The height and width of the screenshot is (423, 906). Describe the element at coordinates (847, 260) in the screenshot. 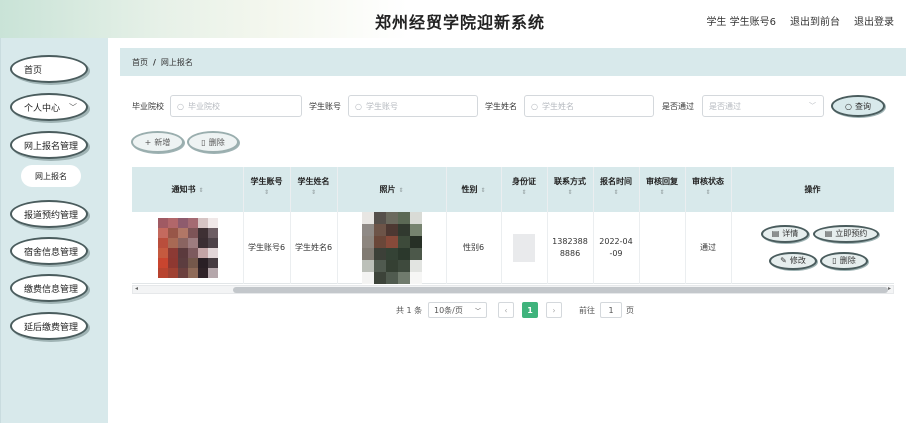

I see `row-delete-label: 删除` at that location.